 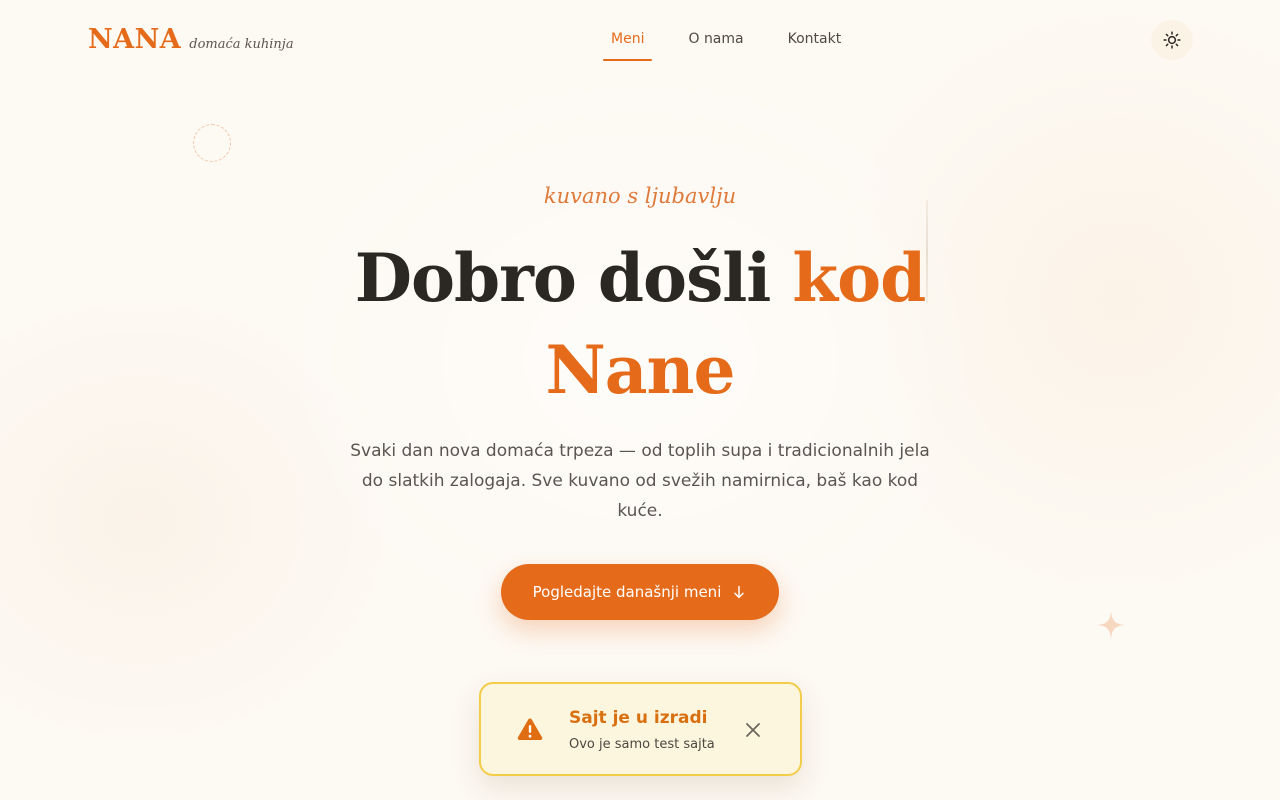 I want to click on sparkle-icon, so click(x=1111, y=625).